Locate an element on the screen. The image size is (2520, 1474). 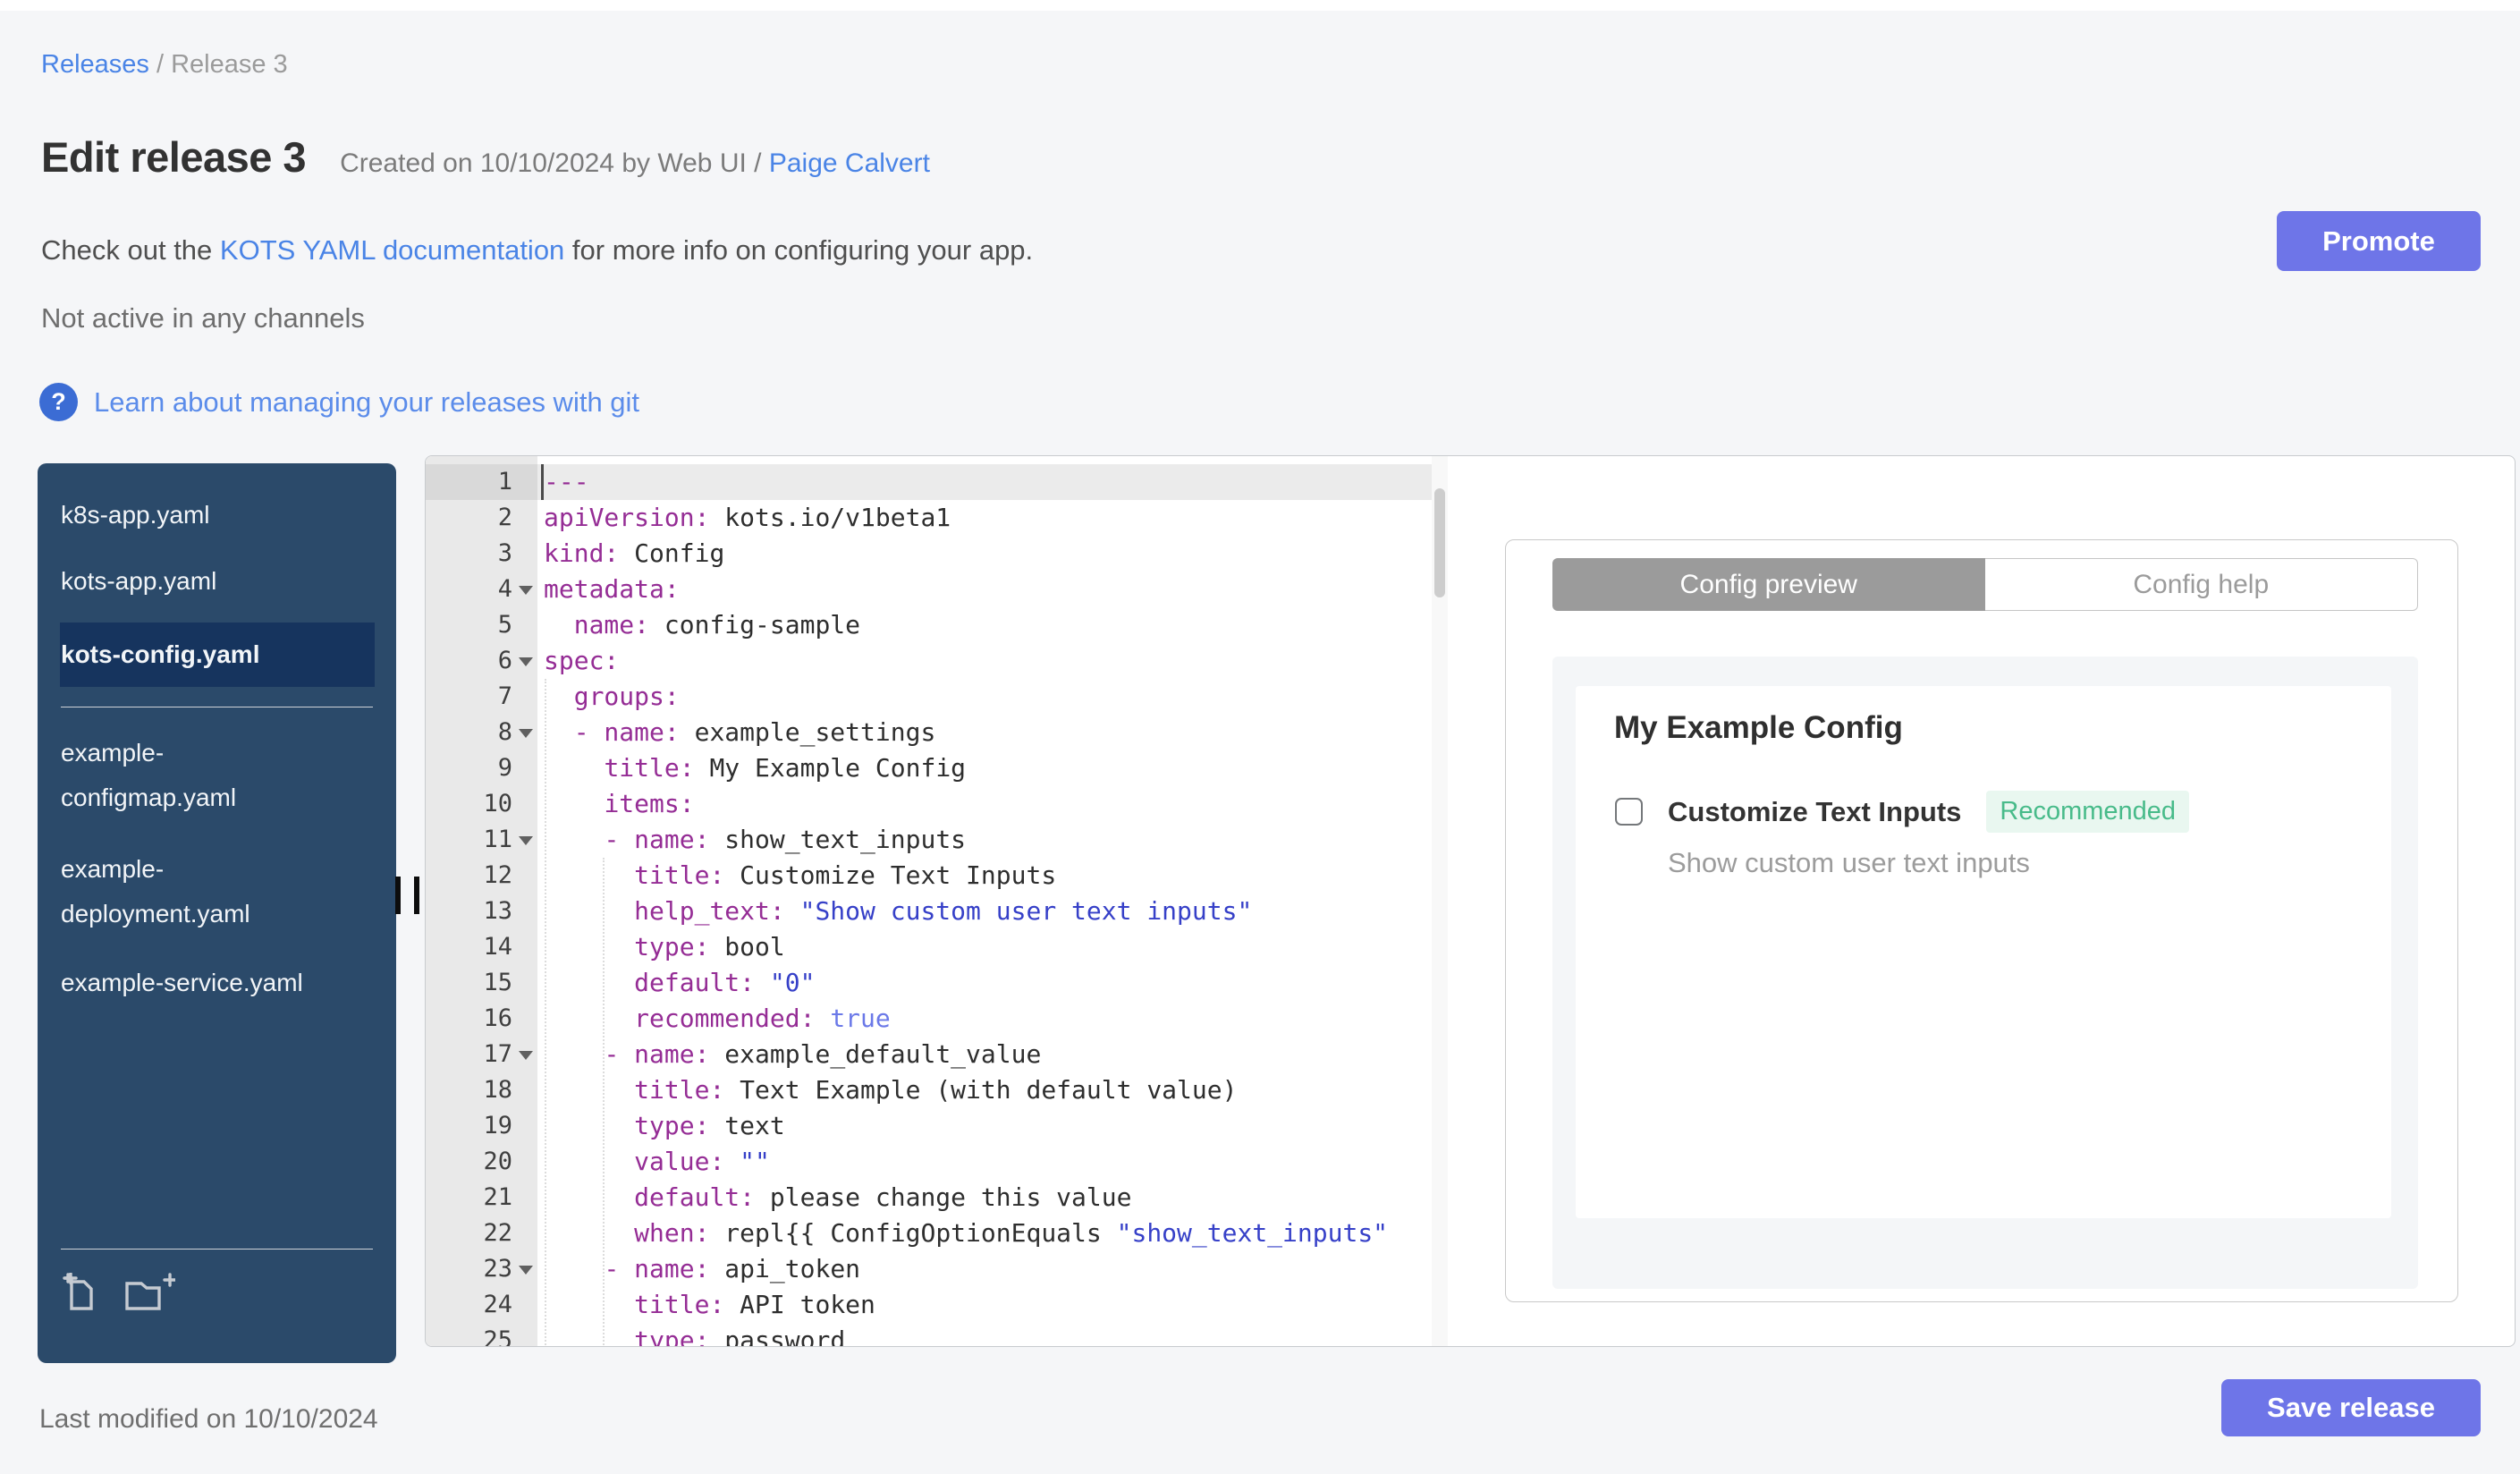
code-line-23: - name: api_token is located at coordinates (732, 1268).